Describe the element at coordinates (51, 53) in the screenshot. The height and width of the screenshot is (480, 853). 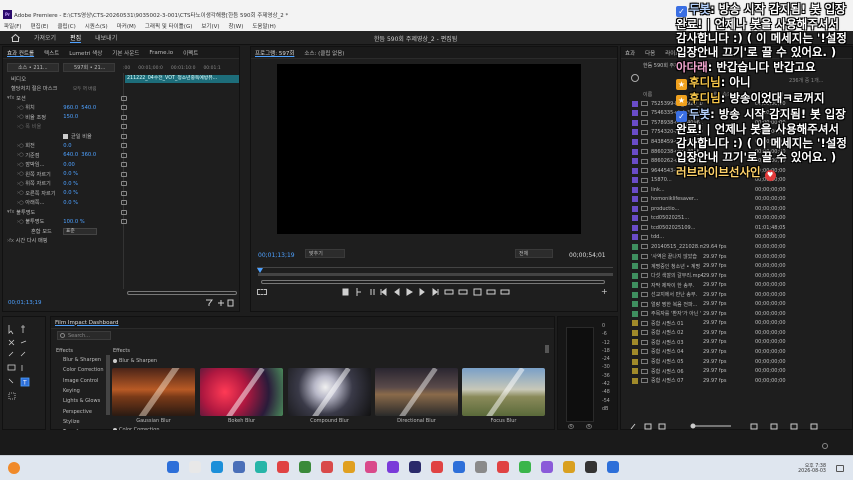
I see `tab-text: 텍스트` at that location.